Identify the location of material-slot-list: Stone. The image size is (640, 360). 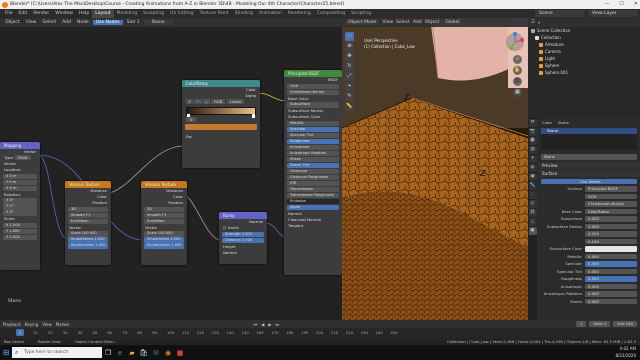
(589, 139).